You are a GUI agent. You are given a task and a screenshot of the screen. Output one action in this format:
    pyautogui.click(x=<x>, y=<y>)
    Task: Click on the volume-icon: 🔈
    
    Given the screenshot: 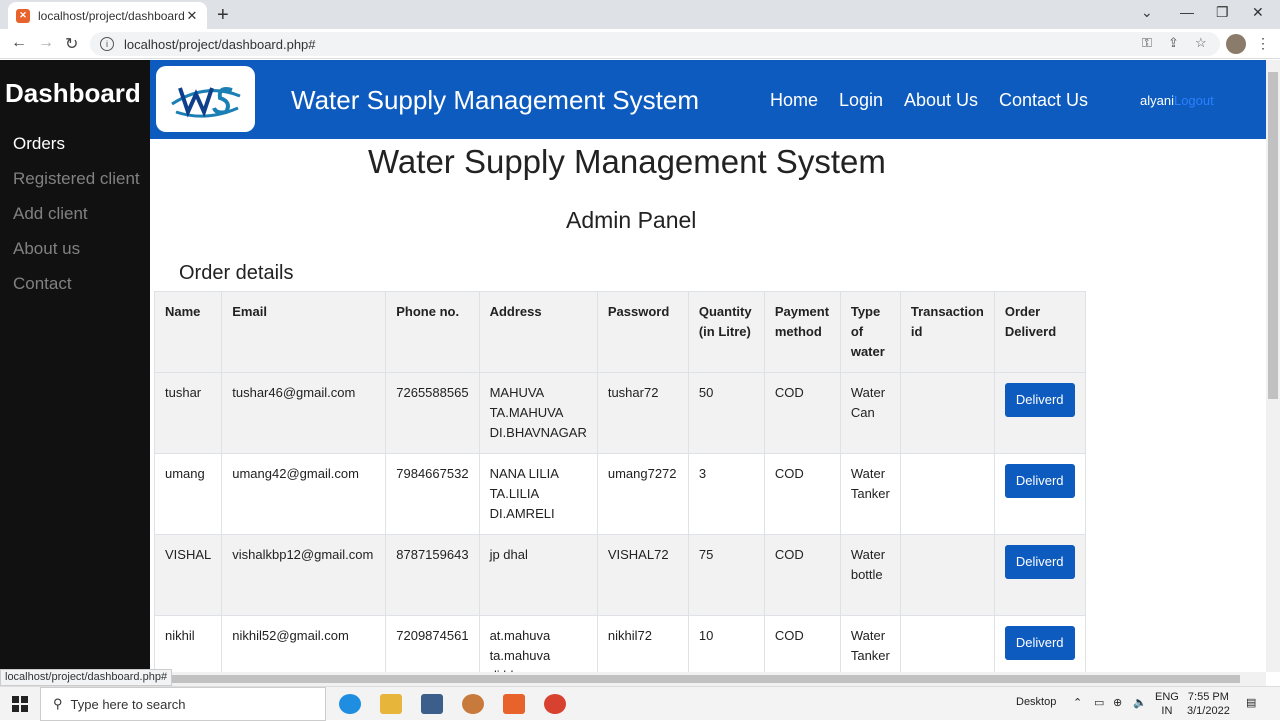 What is the action you would take?
    pyautogui.click(x=1140, y=702)
    